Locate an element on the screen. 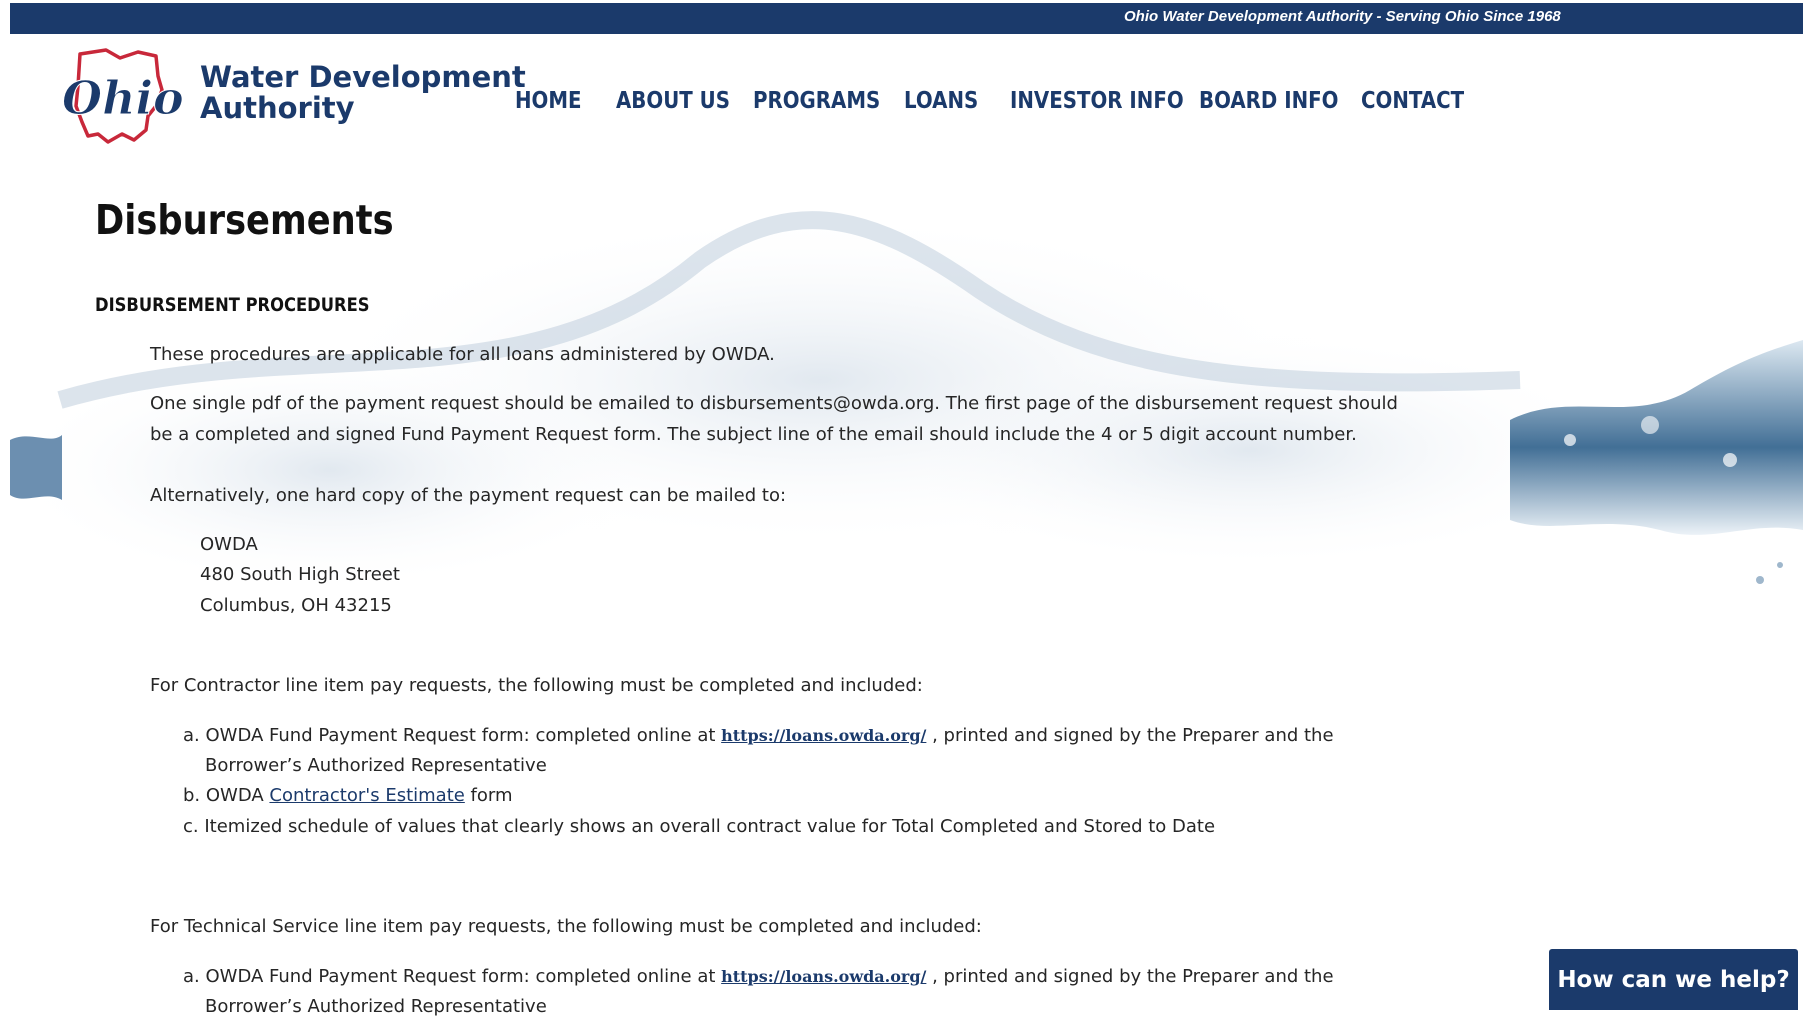 The image size is (1803, 1022). address-line-3: Columbus, OH 43215 is located at coordinates (296, 605).